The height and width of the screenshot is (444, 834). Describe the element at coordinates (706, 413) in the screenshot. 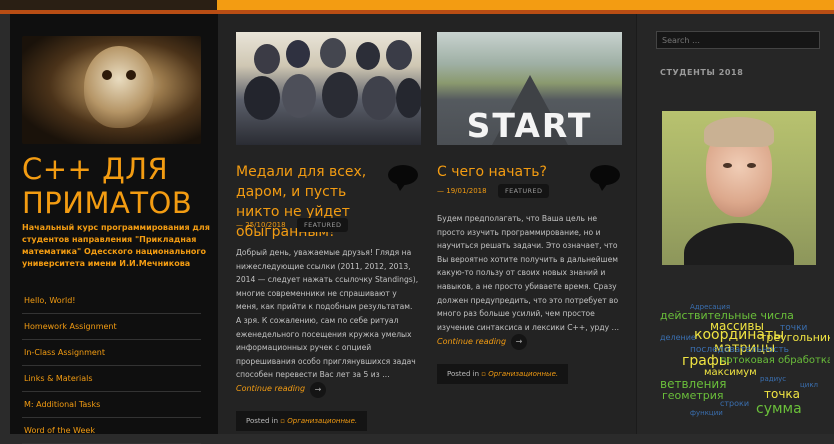

I see `tag-cloud-item: функции` at that location.